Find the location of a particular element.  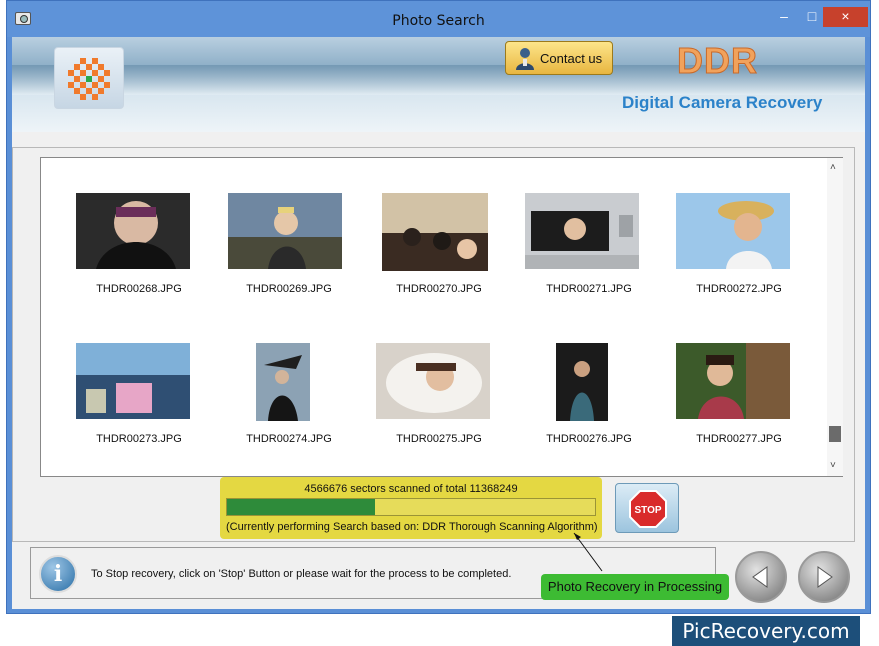

close-button: × is located at coordinates (845, 17).